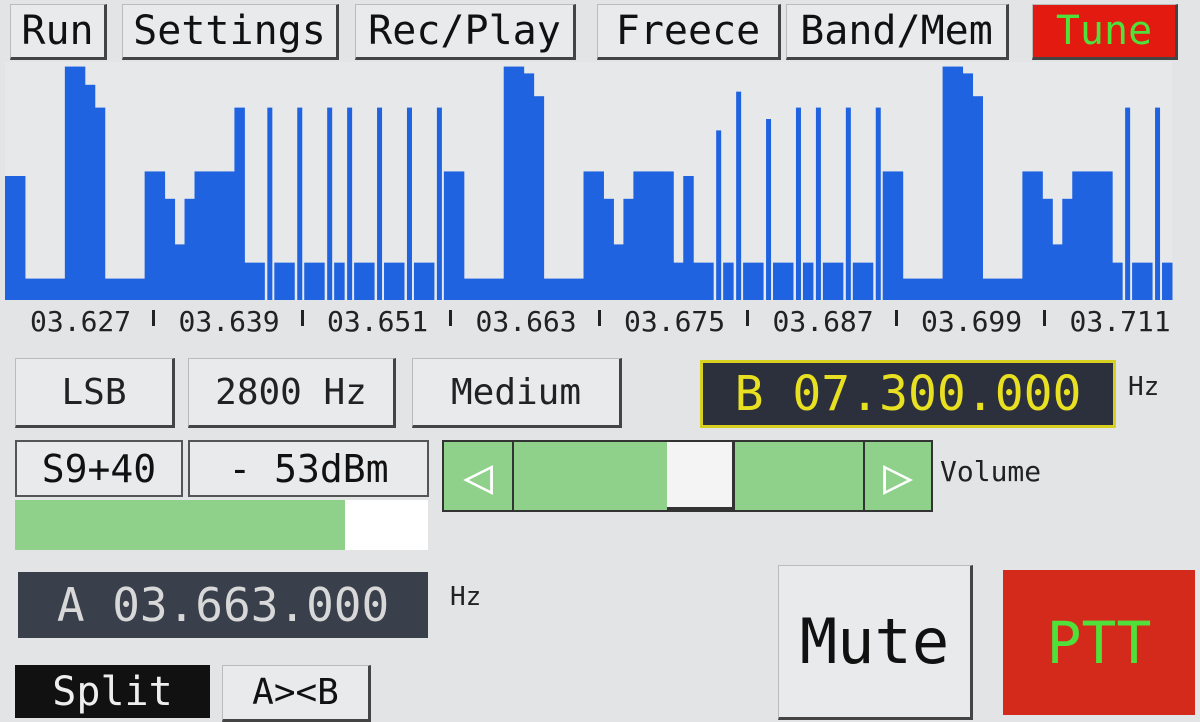  I want to click on ptt-button: PTT, so click(1099, 642).